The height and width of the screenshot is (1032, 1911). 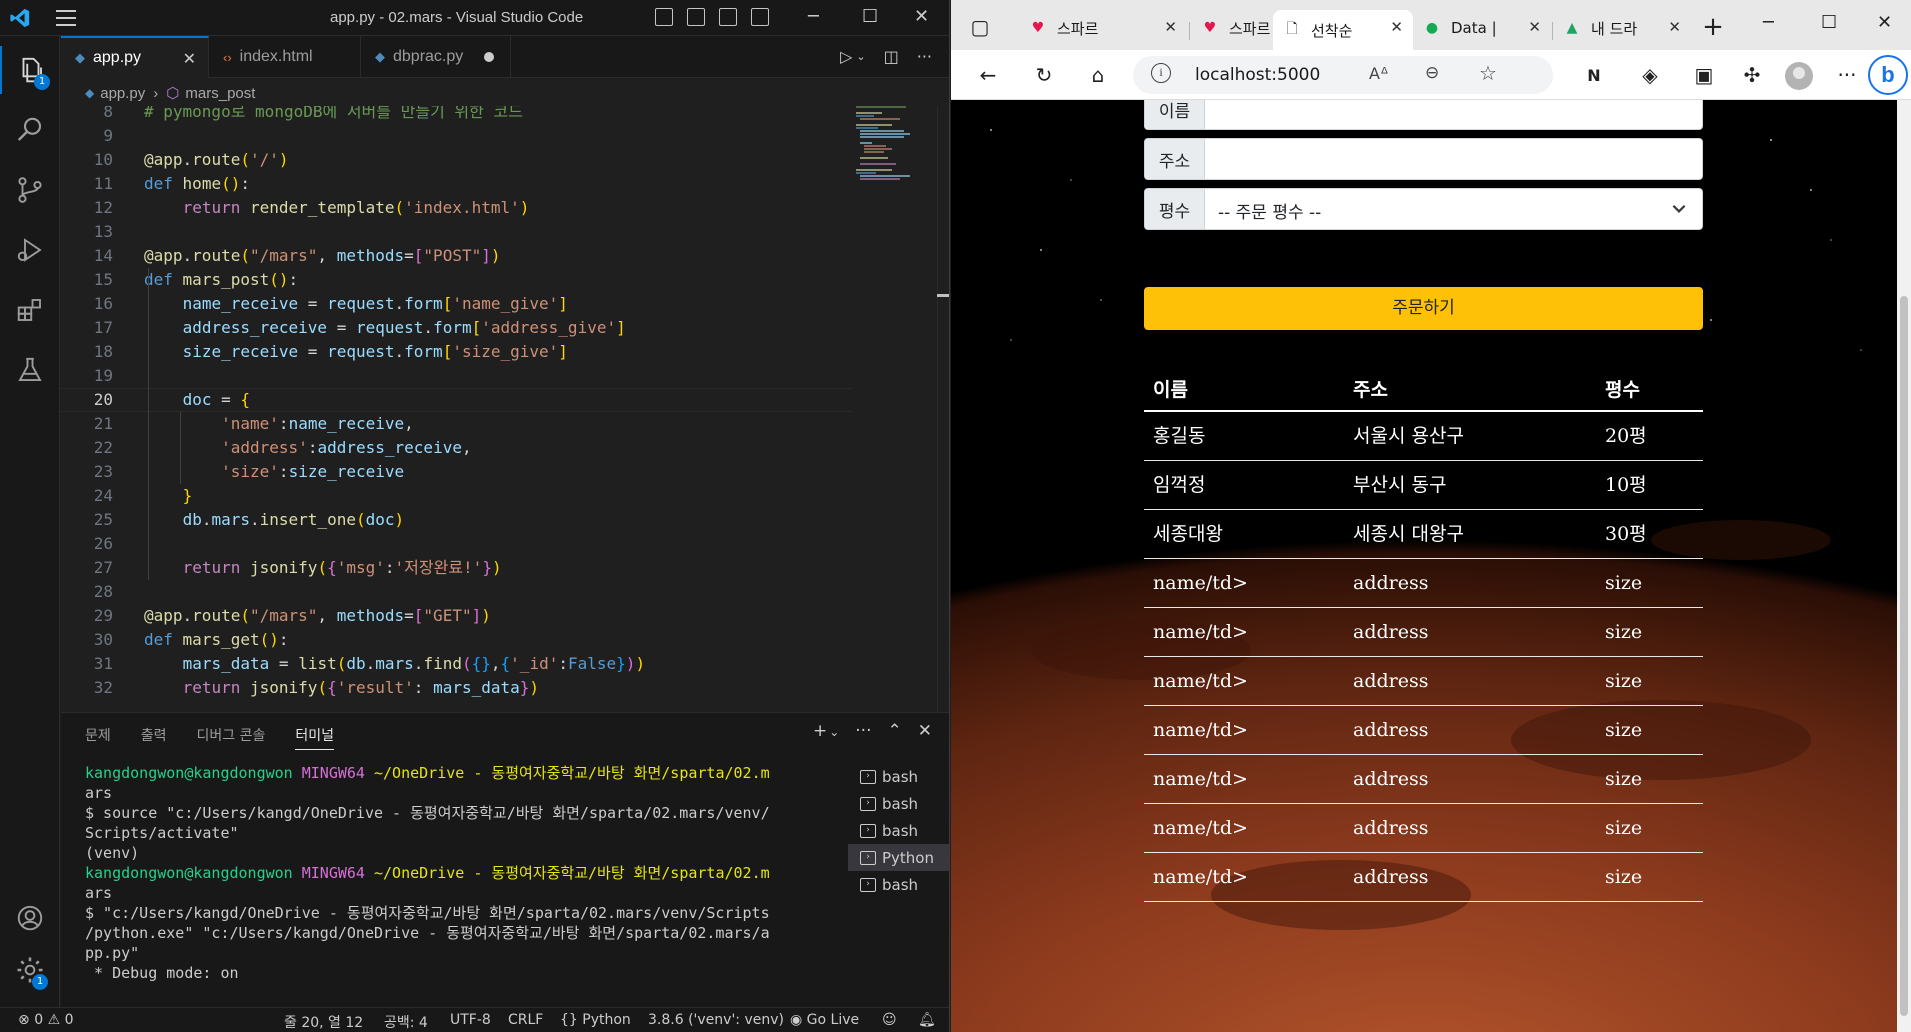 I want to click on code-line: 12 return render_template('index.html'), so click(x=456, y=208).